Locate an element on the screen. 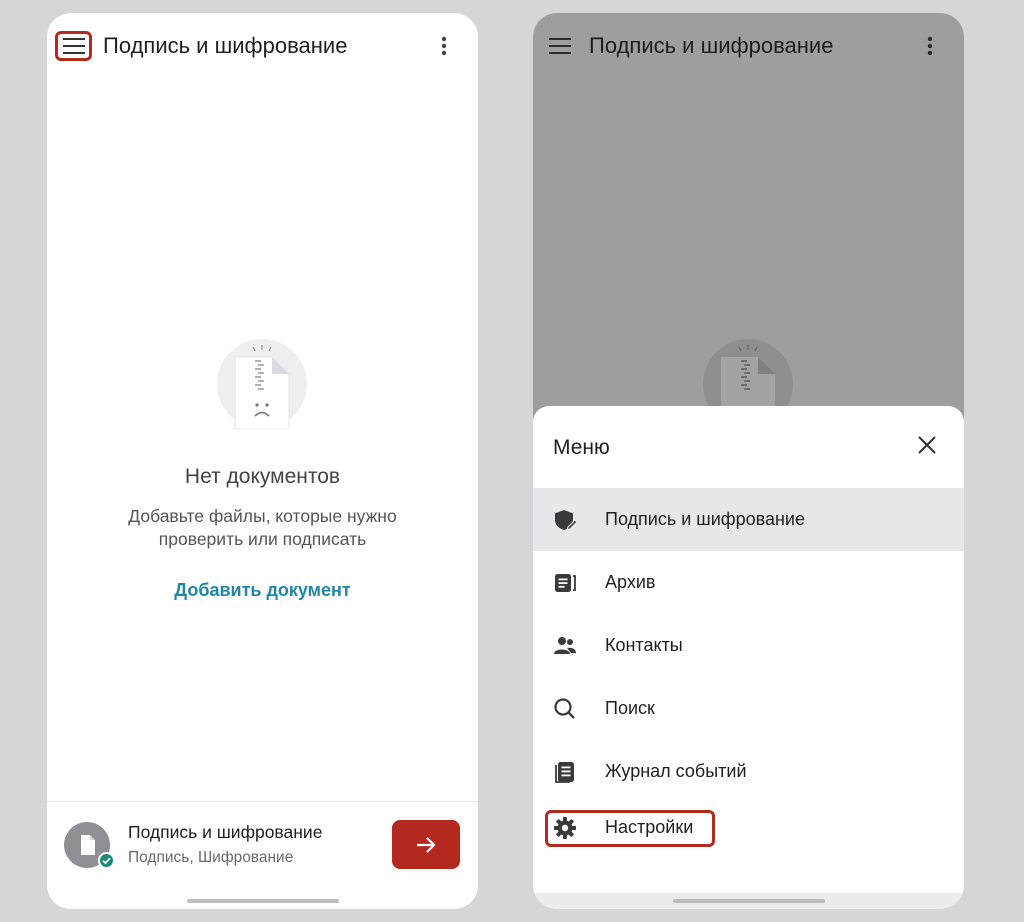  check-badge-icon is located at coordinates (106, 860).